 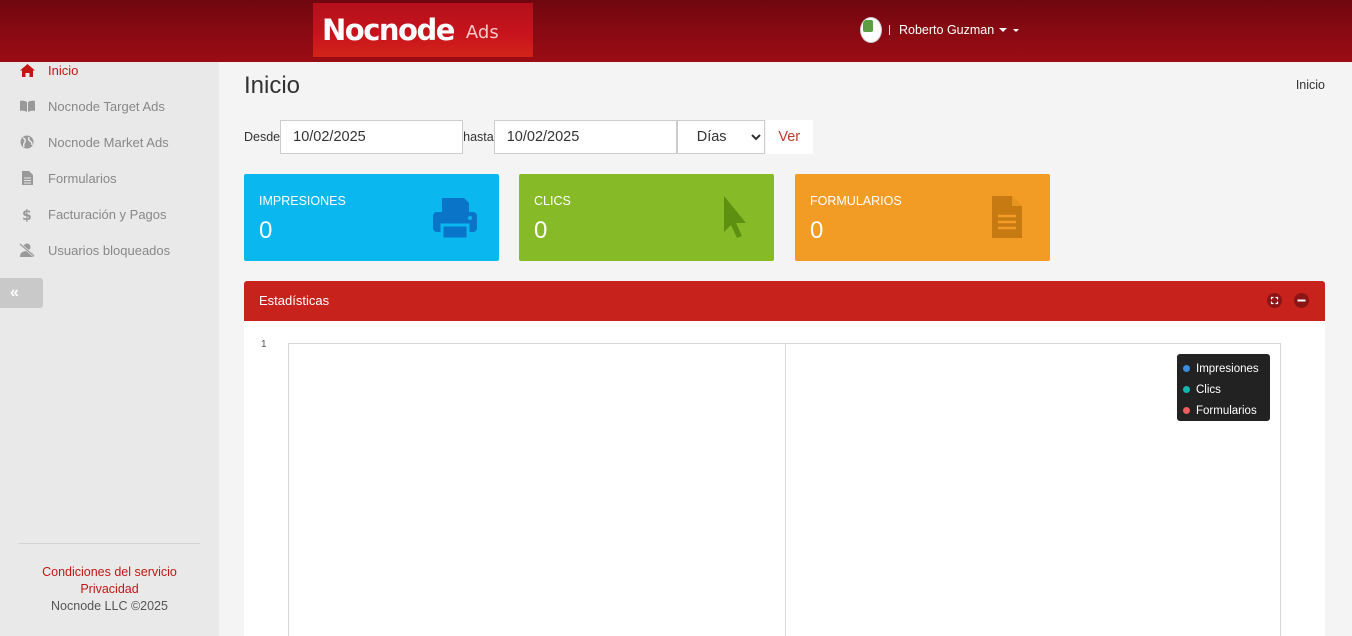 I want to click on user-slash-icon, so click(x=27, y=250).